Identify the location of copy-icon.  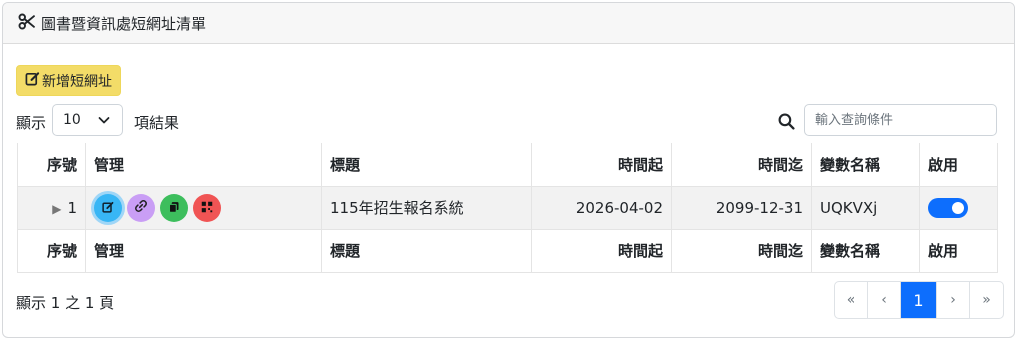
(174, 208).